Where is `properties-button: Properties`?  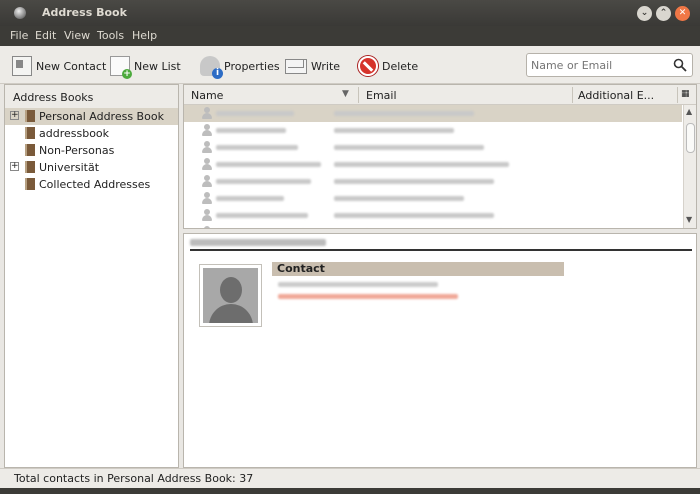 properties-button: Properties is located at coordinates (240, 66).